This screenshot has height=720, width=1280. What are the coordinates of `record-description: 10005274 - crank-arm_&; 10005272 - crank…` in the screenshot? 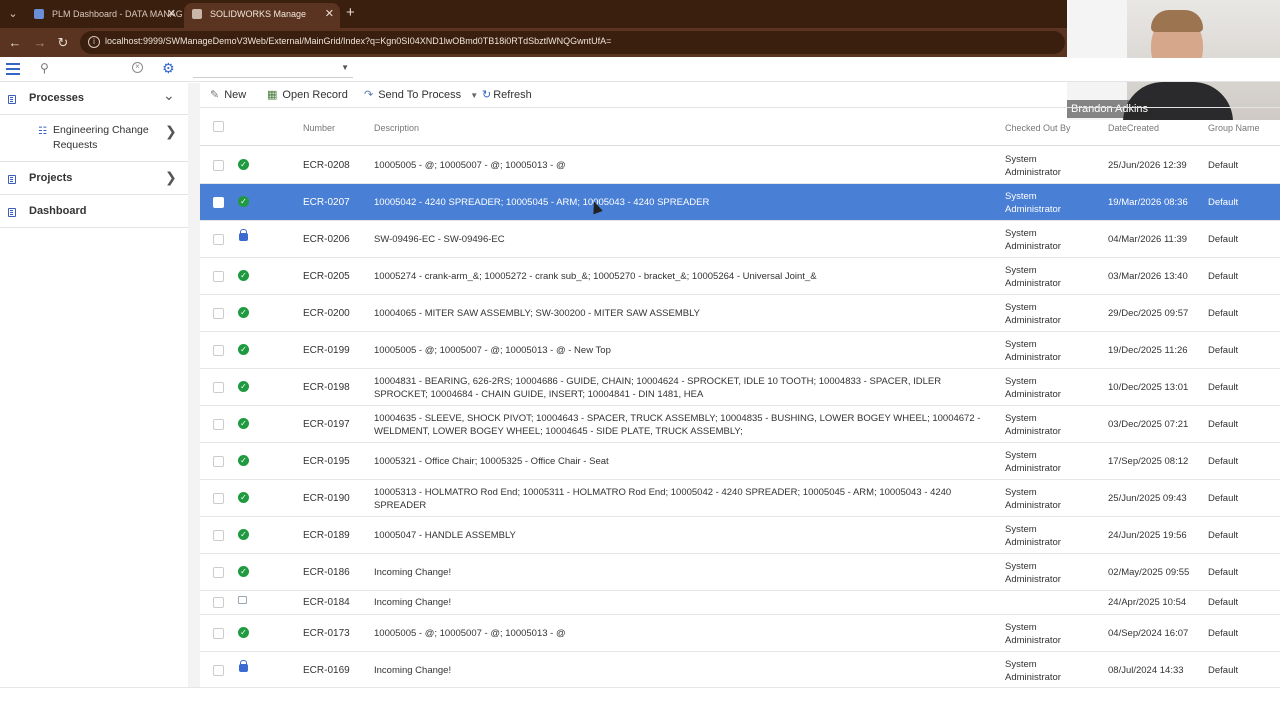 It's located at (595, 276).